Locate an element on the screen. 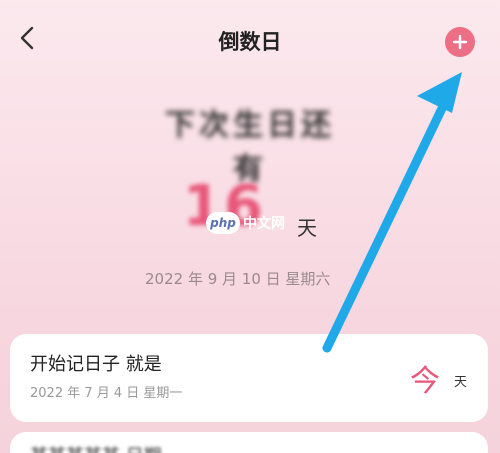 This screenshot has width=500, height=453. watermark-text: 中文网 is located at coordinates (264, 224).